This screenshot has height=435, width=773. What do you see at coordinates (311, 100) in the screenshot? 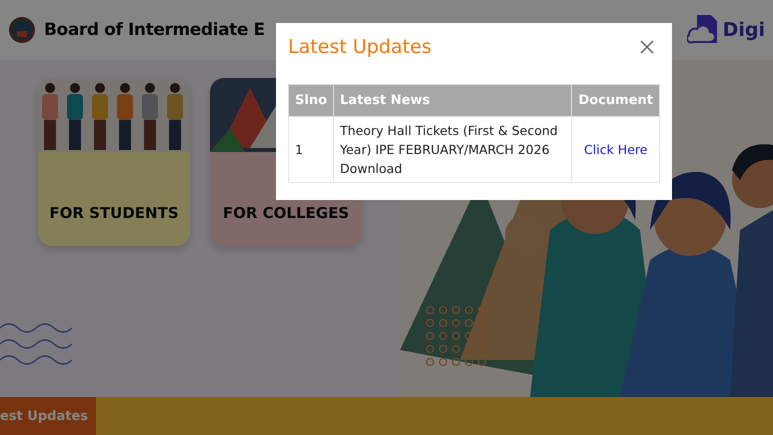
I see `column-header: Slno` at bounding box center [311, 100].